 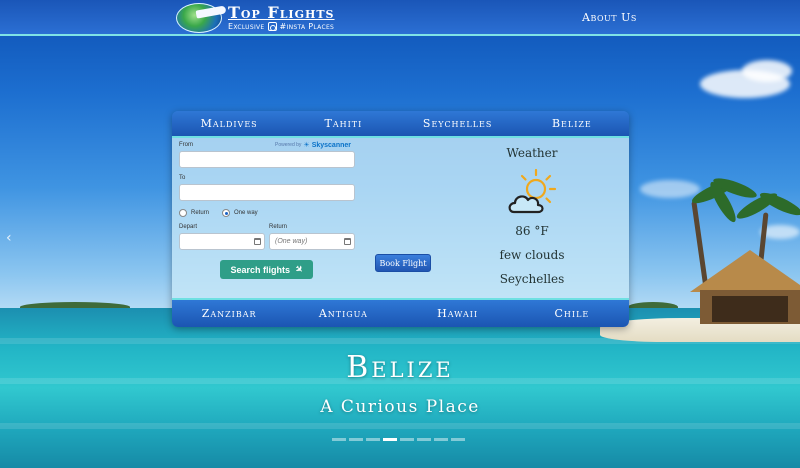 What do you see at coordinates (458, 313) in the screenshot?
I see `destination-tab: Hawaii` at bounding box center [458, 313].